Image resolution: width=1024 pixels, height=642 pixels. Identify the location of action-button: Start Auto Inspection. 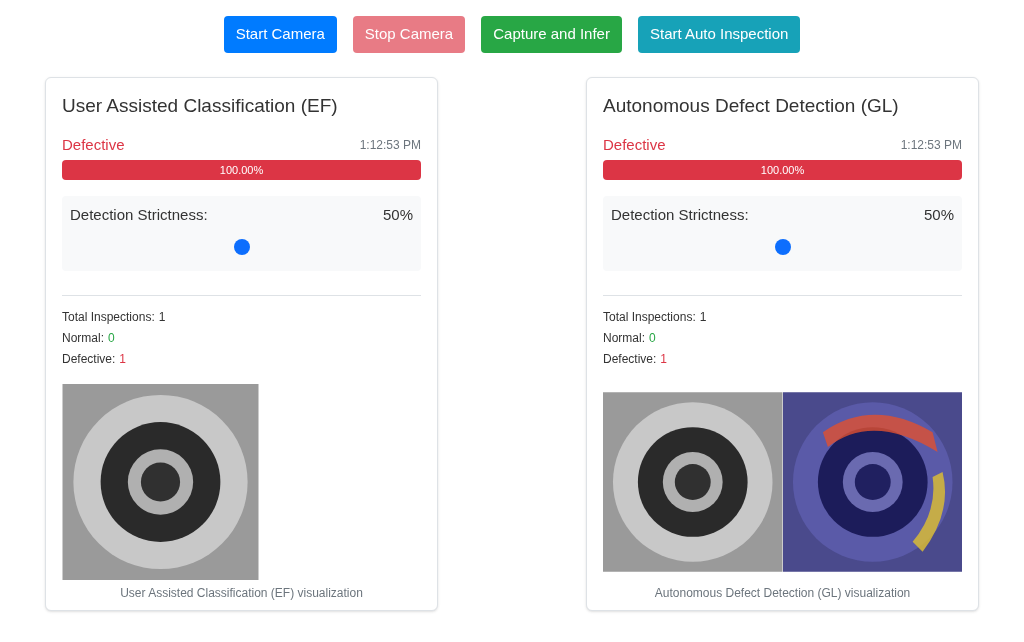
(719, 34).